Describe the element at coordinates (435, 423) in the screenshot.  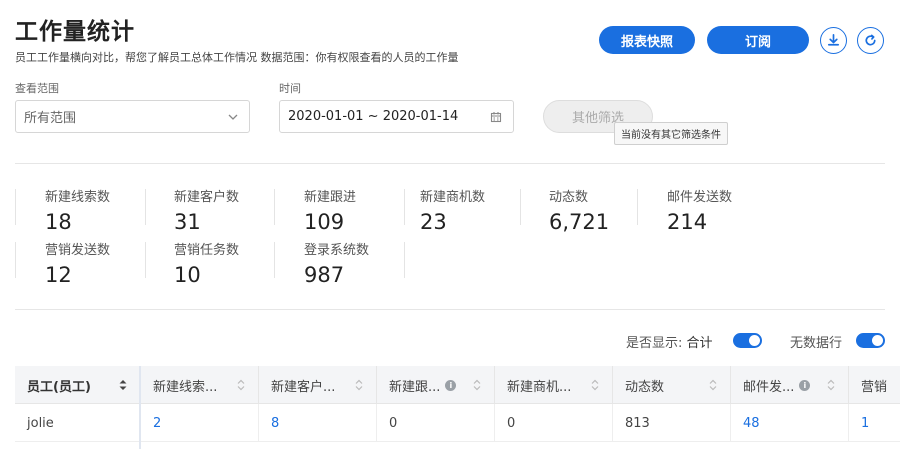
I see `cell-new-followups: 0` at that location.